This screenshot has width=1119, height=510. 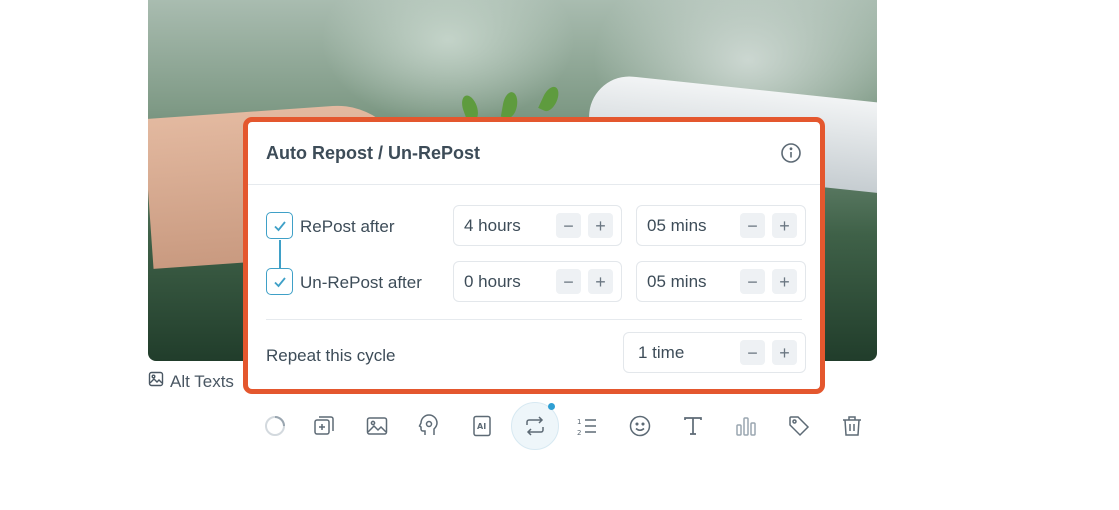 I want to click on svg-text: 2, so click(x=579, y=433).